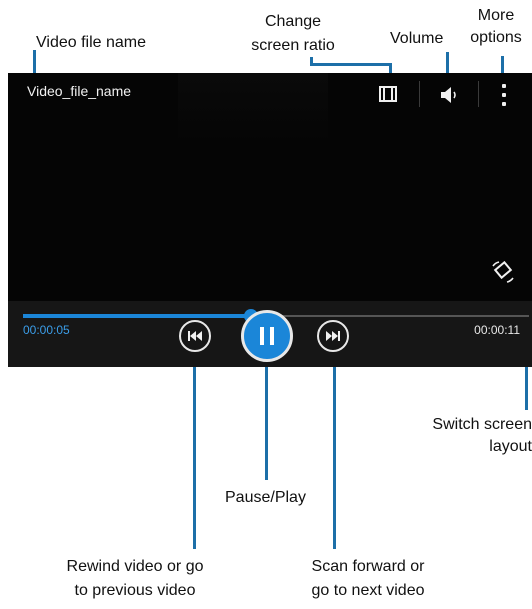 Image resolution: width=532 pixels, height=609 pixels. What do you see at coordinates (368, 579) in the screenshot?
I see `callout-scan-forward: Scan forward or go to next video` at bounding box center [368, 579].